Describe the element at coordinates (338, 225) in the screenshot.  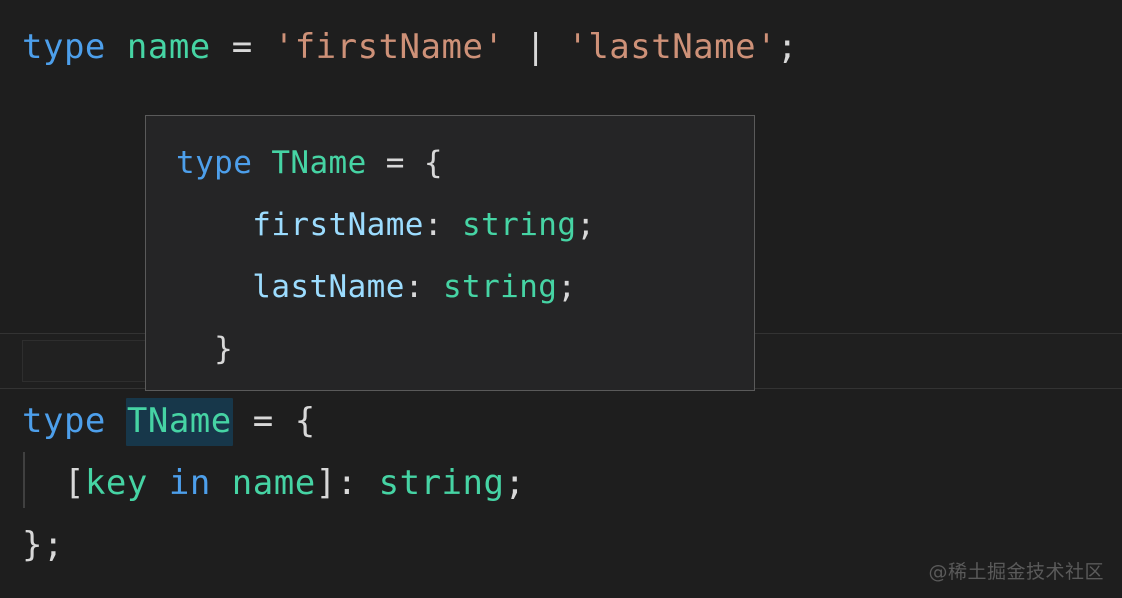
I see `token-property-firstname: firstName` at that location.